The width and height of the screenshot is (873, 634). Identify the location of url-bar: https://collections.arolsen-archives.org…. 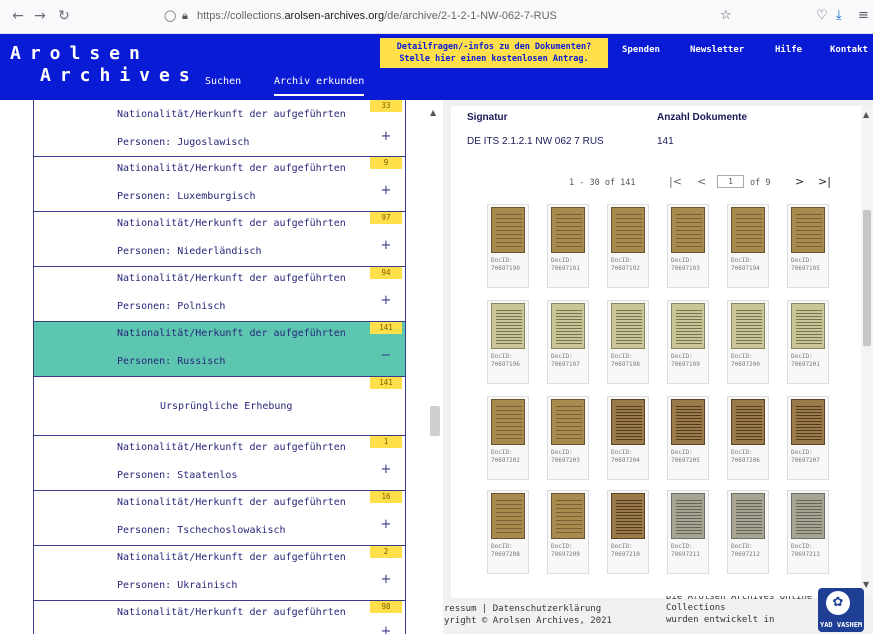
(377, 16).